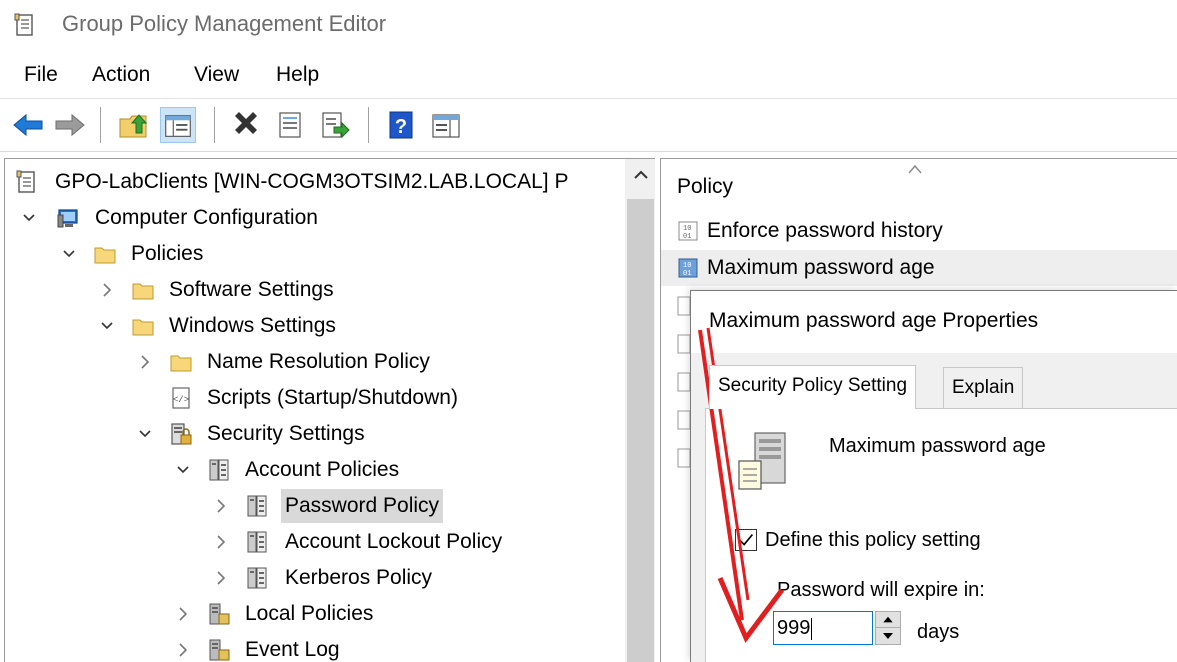 The height and width of the screenshot is (662, 1177). I want to click on tree-item-password-policy: Password Policy, so click(310, 506).